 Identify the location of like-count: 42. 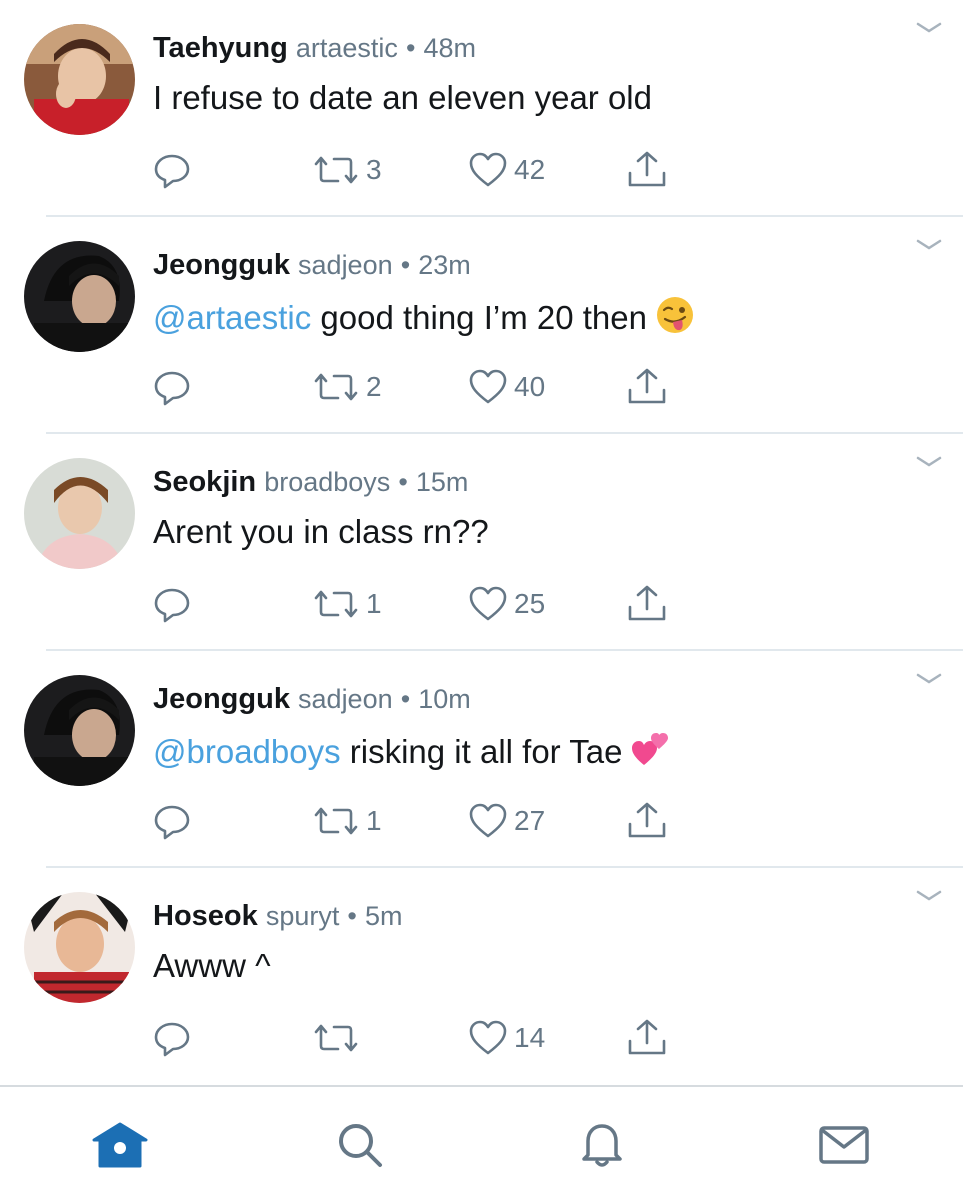
(530, 169).